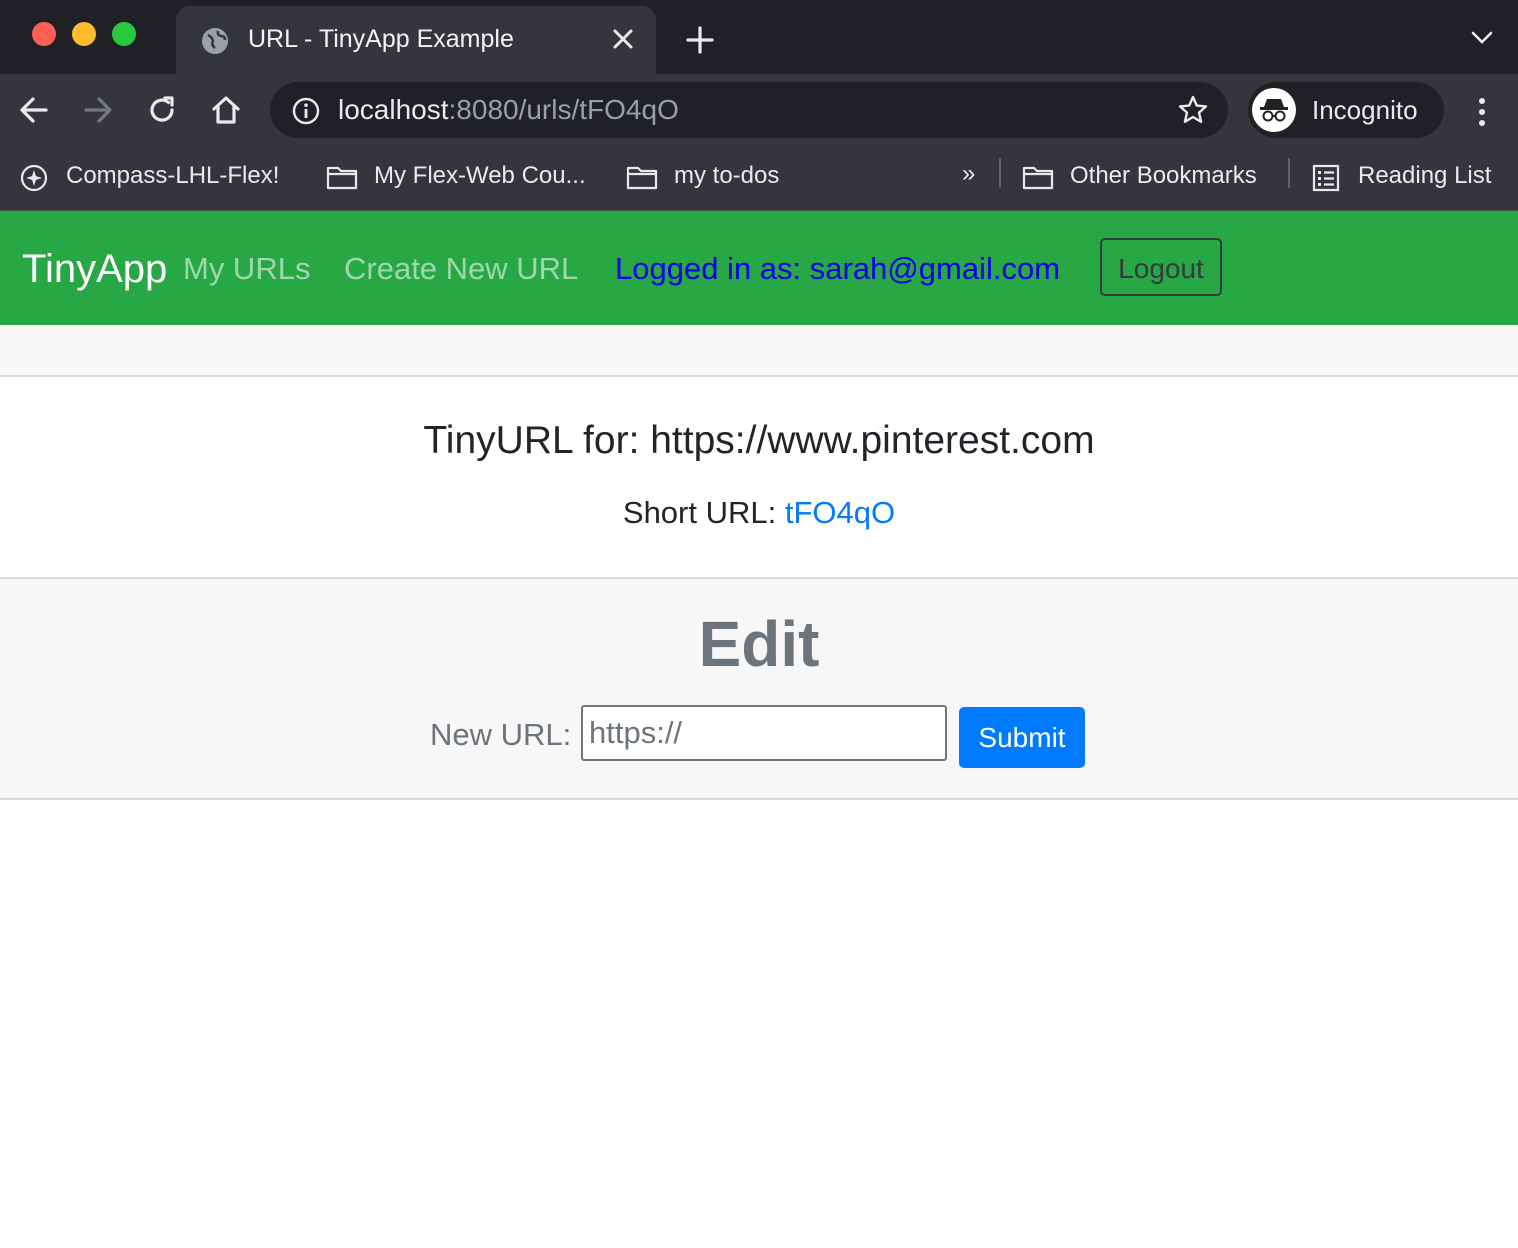 The height and width of the screenshot is (1248, 1518). What do you see at coordinates (759, 351) in the screenshot?
I see `card-header` at bounding box center [759, 351].